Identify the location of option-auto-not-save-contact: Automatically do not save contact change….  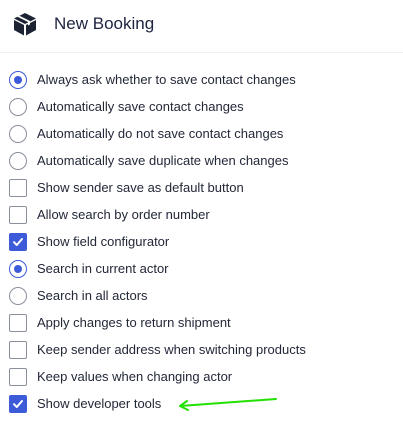
(201, 133).